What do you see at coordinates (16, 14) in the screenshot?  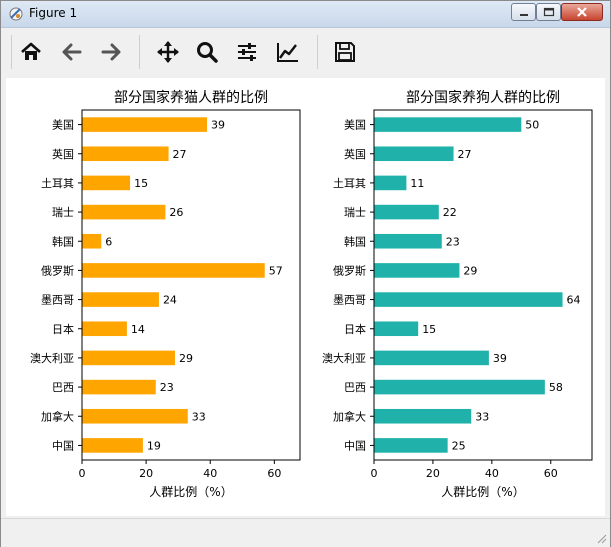 I see `app-icon` at bounding box center [16, 14].